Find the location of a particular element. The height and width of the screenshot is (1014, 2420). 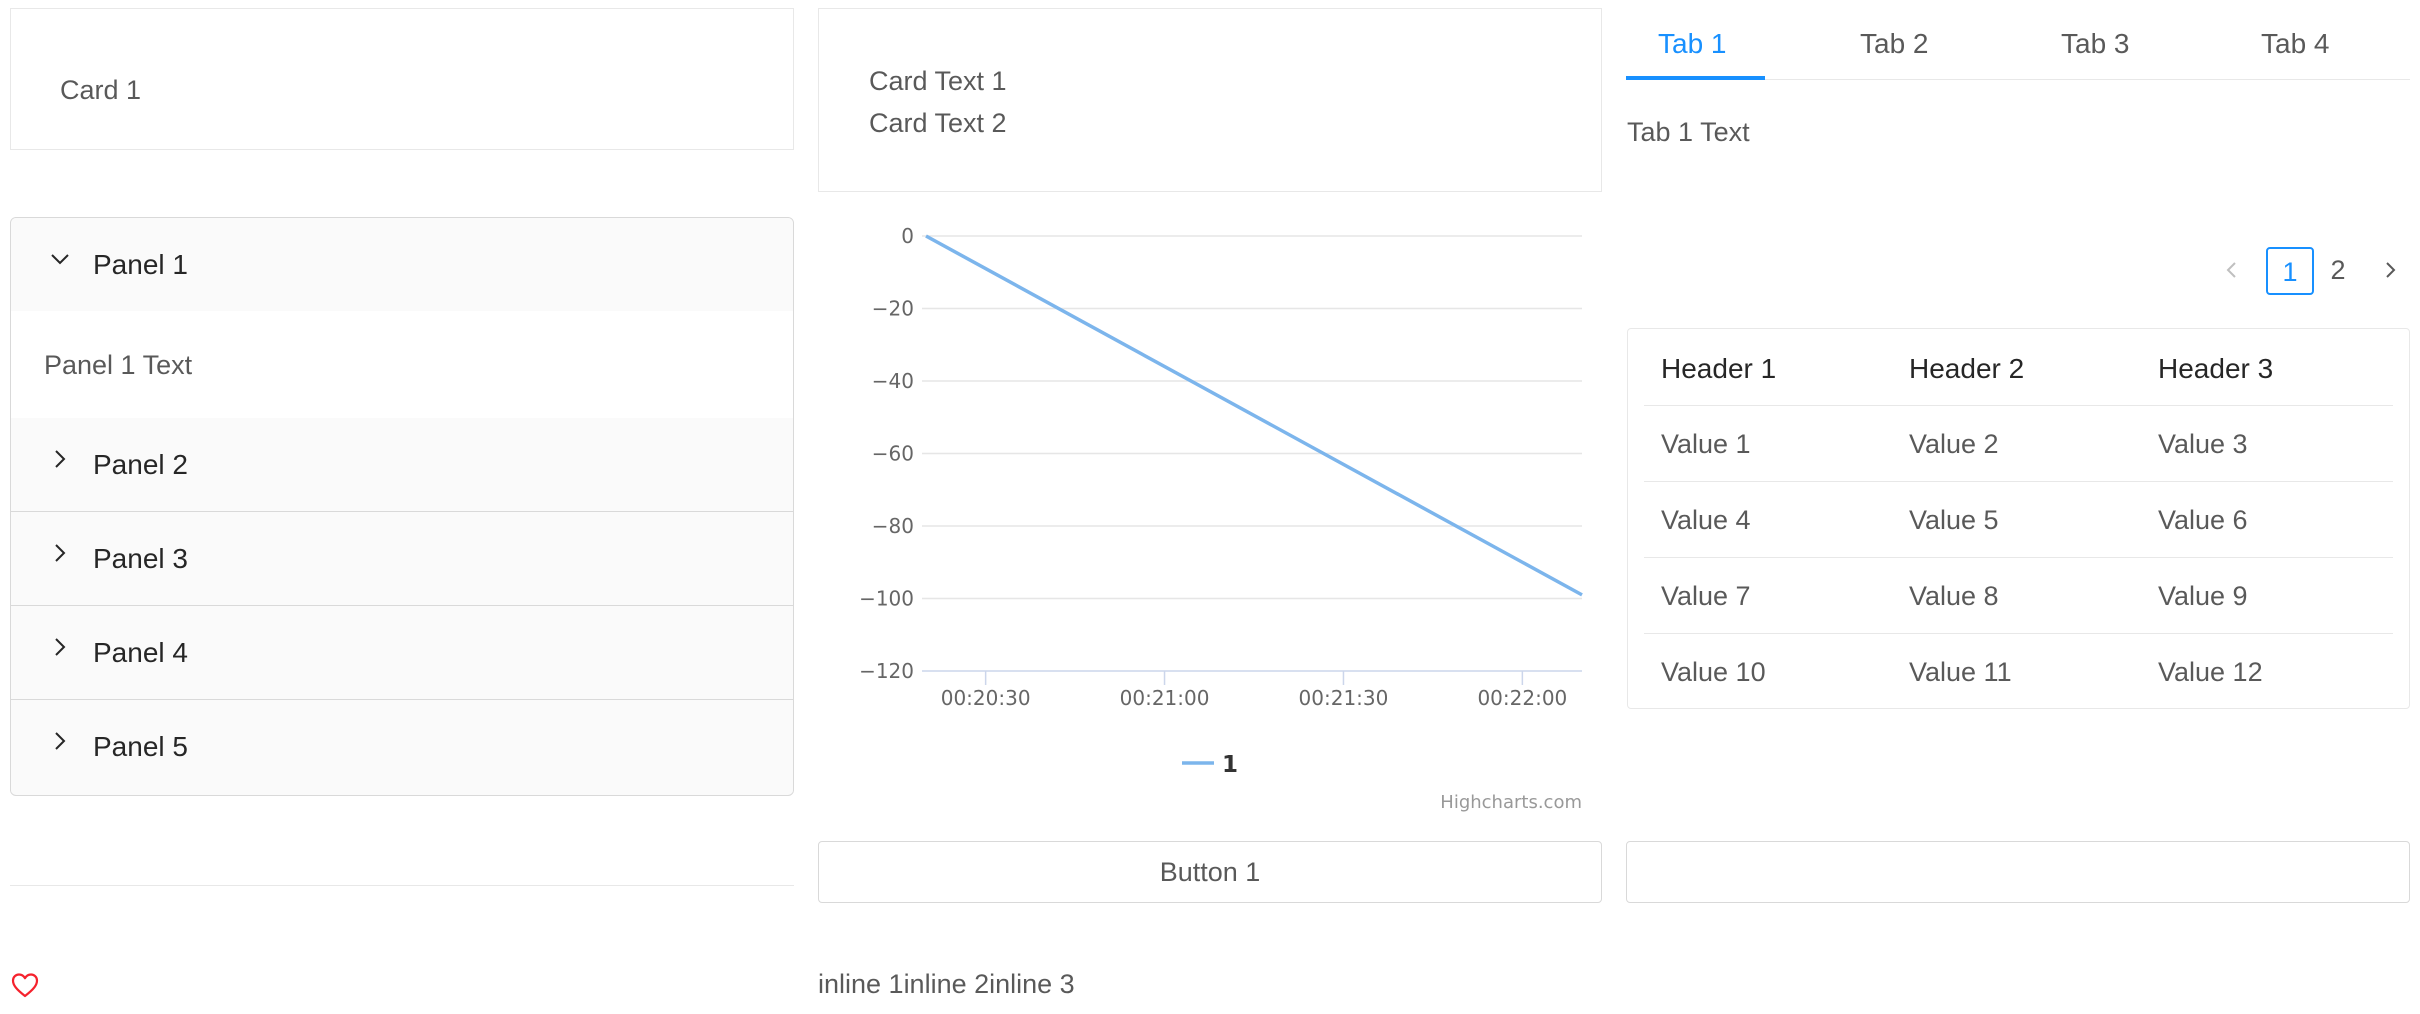

table-cell: Value 4 is located at coordinates (1706, 520).